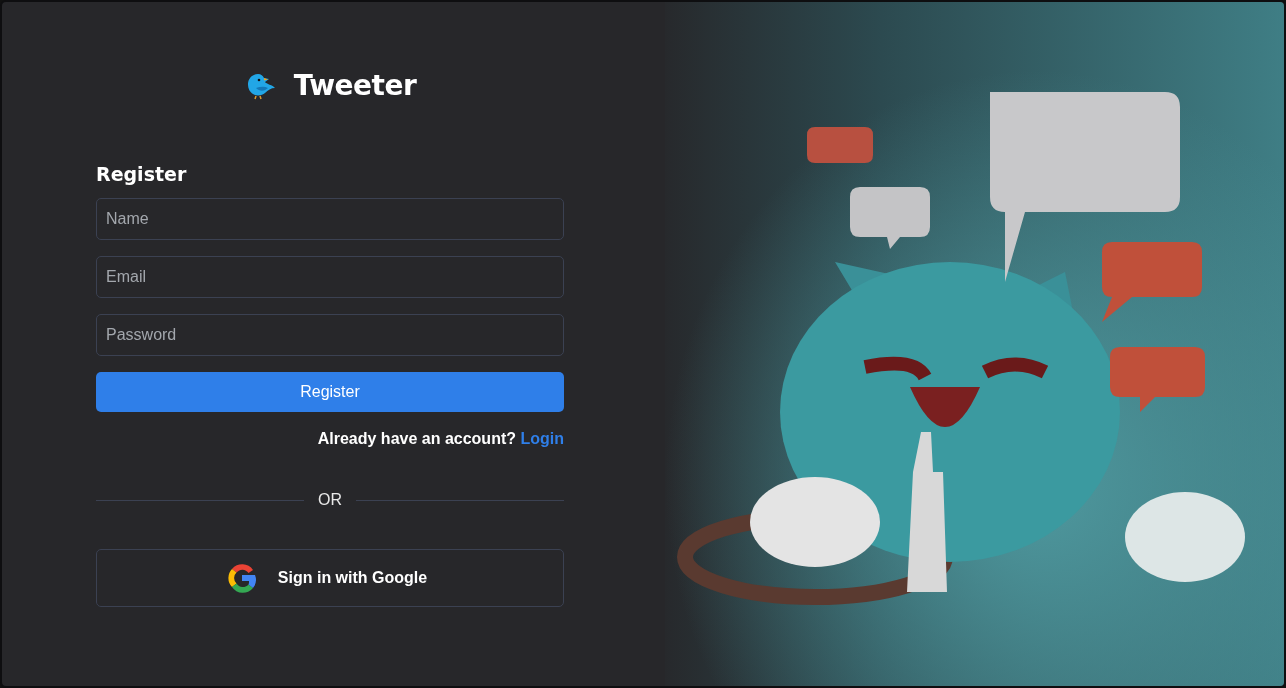  I want to click on divider-label: OR, so click(330, 500).